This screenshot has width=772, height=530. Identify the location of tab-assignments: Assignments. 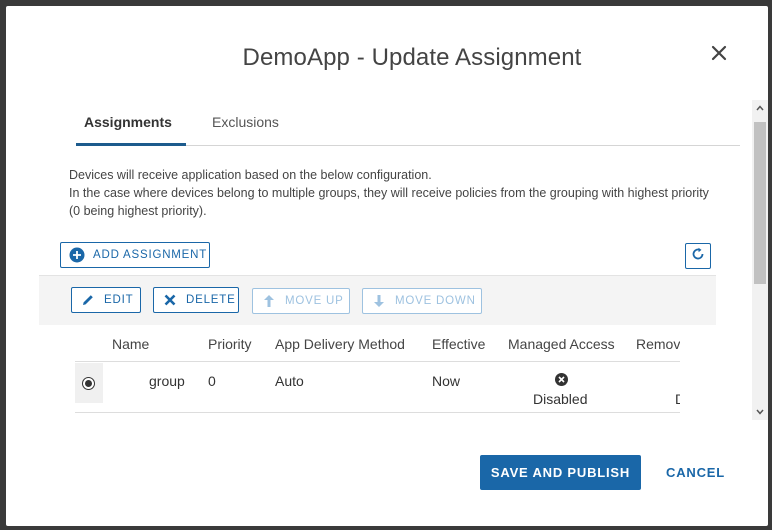
(128, 122).